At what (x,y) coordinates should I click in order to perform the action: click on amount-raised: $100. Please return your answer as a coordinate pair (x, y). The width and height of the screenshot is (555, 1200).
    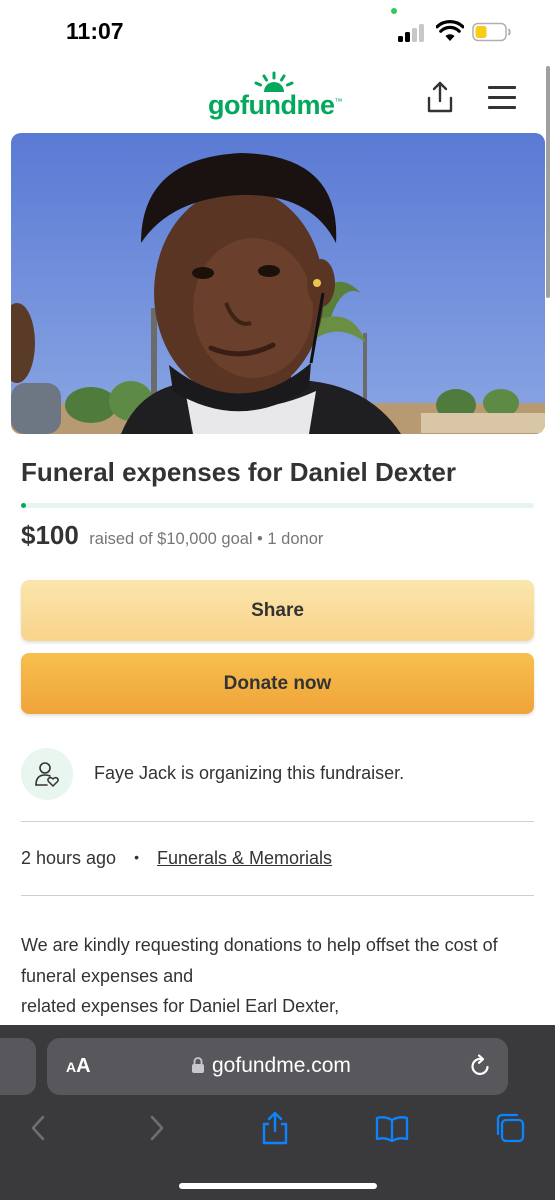
    Looking at the image, I should click on (50, 535).